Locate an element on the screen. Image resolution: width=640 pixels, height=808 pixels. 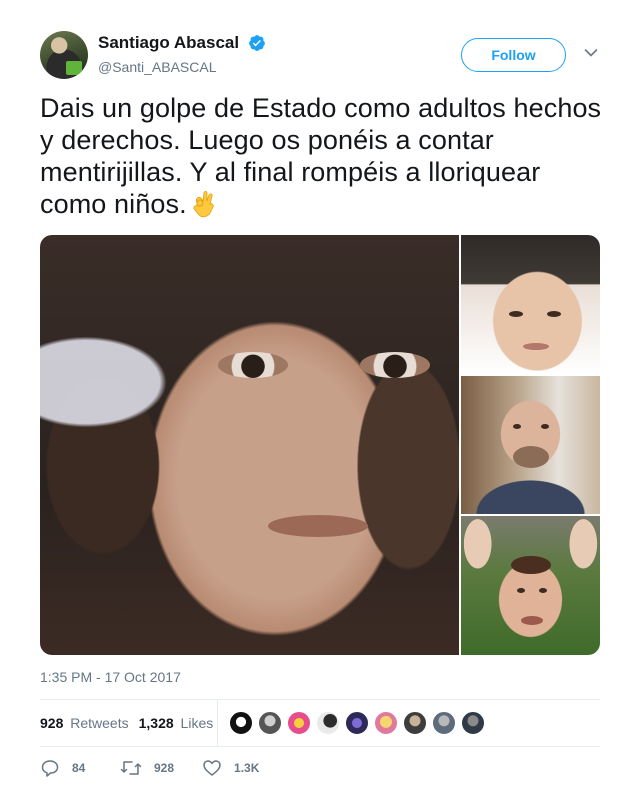
retweet-button: 928 is located at coordinates (147, 768).